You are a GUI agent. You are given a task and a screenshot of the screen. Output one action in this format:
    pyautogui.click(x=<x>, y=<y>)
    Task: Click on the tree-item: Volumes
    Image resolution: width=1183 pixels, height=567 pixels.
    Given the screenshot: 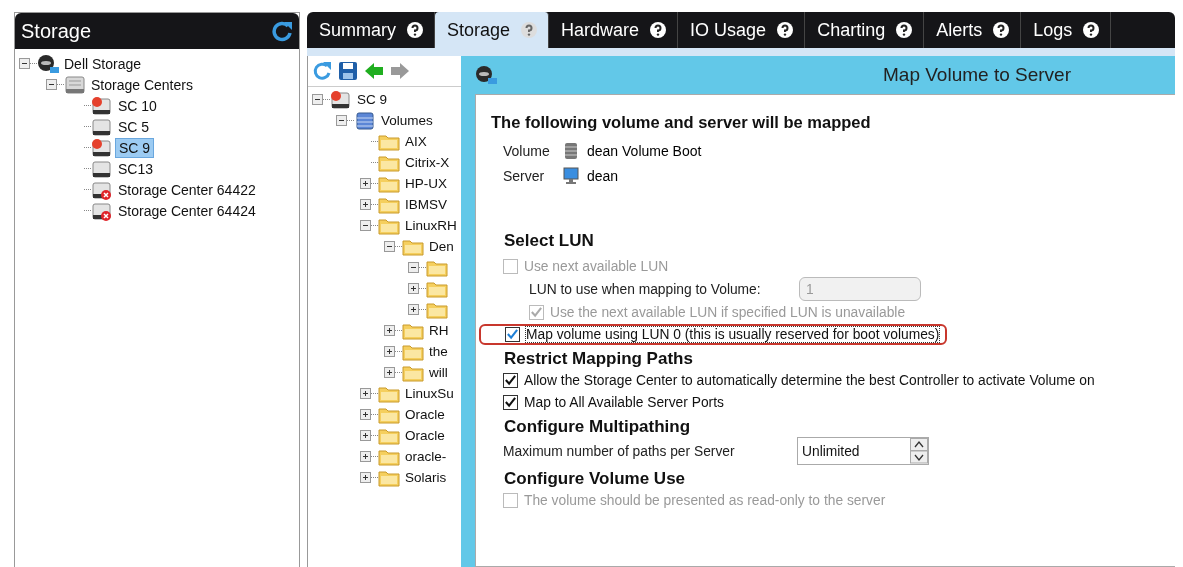 What is the action you would take?
    pyautogui.click(x=407, y=120)
    